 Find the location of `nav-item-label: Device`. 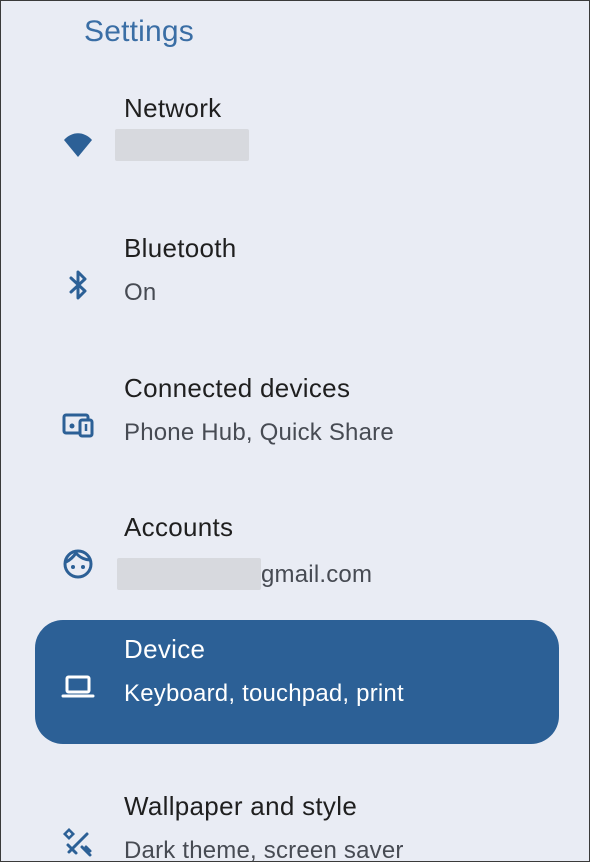

nav-item-label: Device is located at coordinates (165, 649).